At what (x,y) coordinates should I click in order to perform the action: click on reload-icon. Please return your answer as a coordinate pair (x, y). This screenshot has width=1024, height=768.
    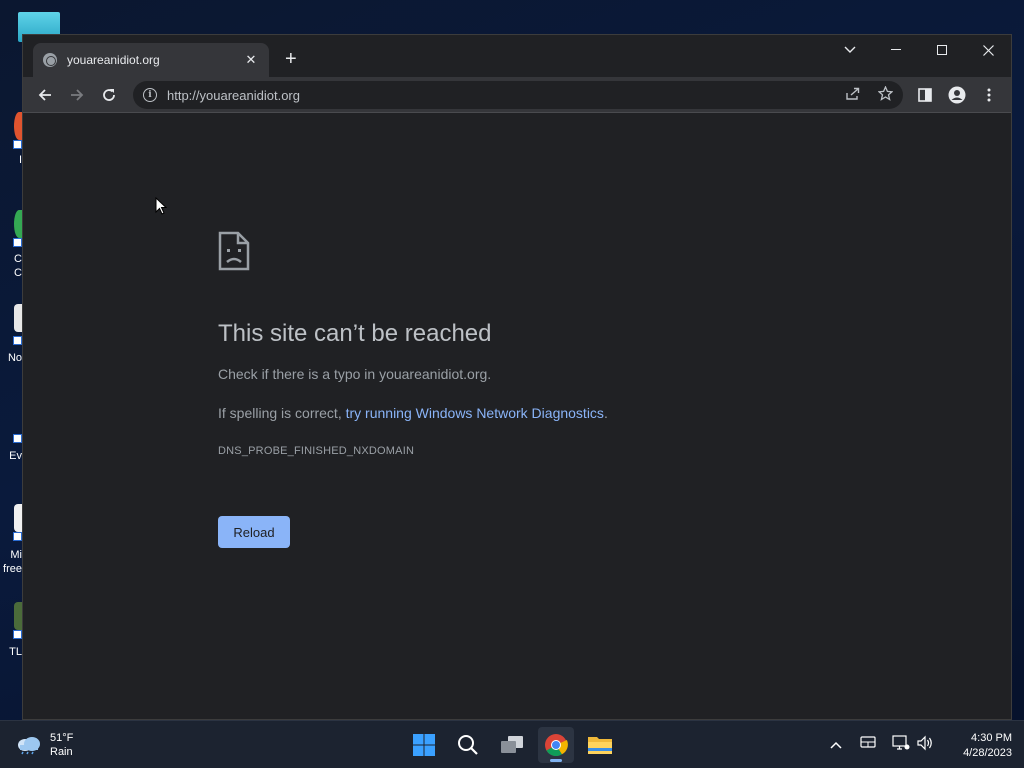
    Looking at the image, I should click on (109, 95).